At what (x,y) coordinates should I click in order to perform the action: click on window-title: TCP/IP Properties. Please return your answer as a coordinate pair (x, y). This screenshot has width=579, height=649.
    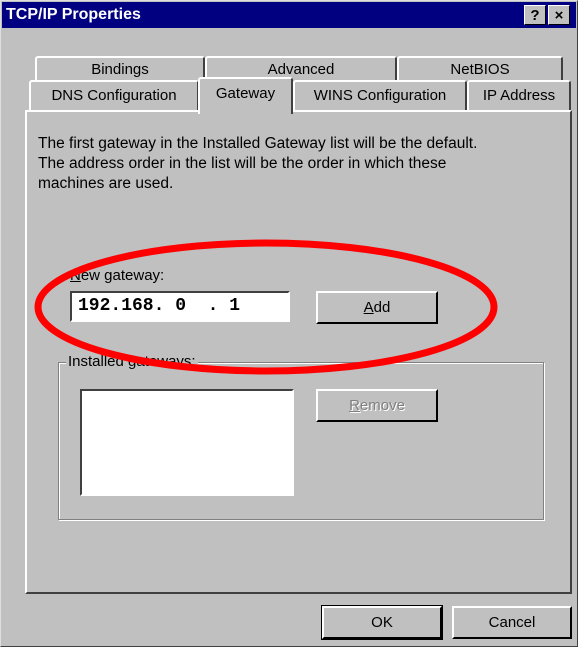
    Looking at the image, I should click on (73, 14).